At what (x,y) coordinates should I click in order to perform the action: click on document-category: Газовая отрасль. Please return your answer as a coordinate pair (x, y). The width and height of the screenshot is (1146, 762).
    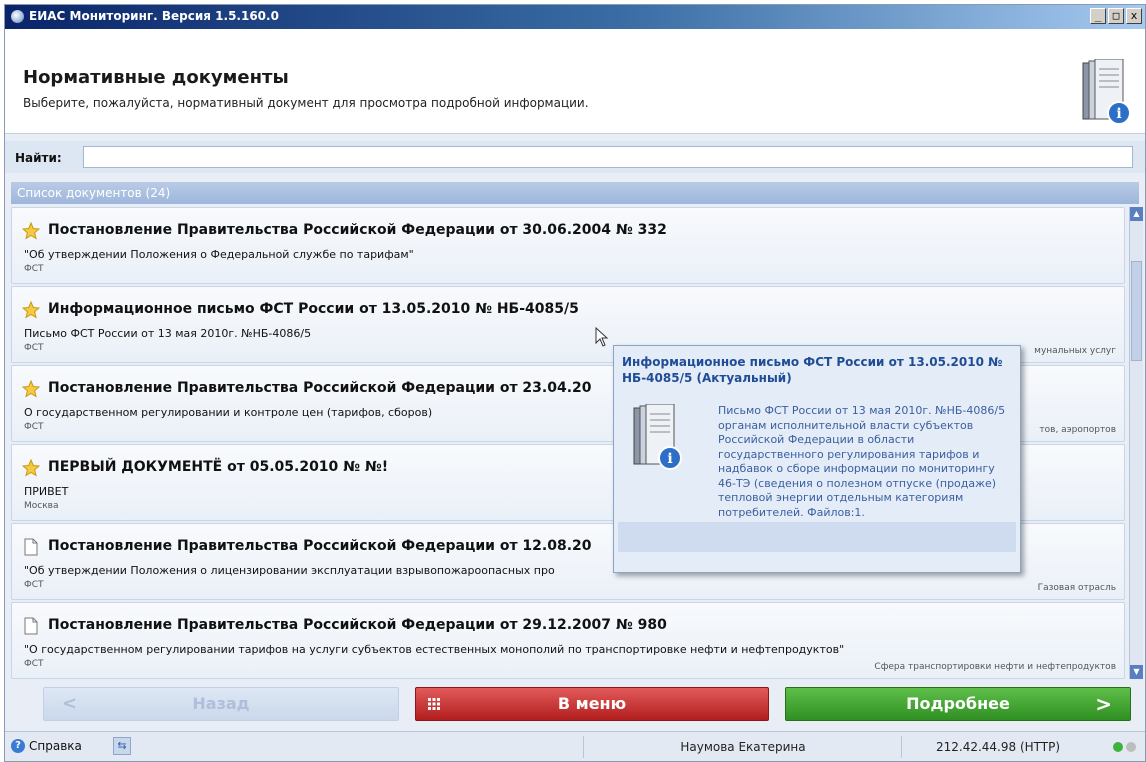
    Looking at the image, I should click on (1076, 588).